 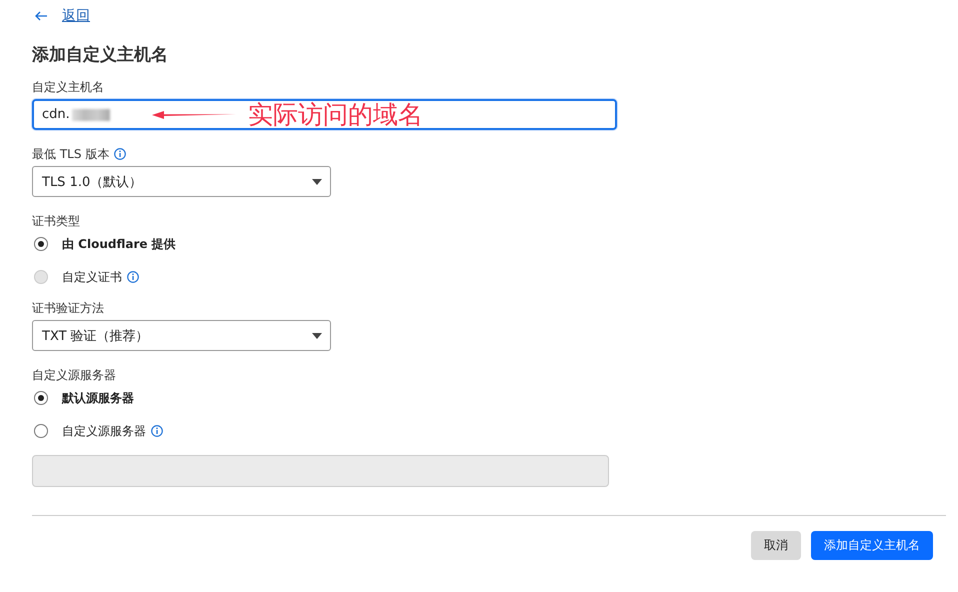 I want to click on annotation-text: 实际访问的域名, so click(x=335, y=115).